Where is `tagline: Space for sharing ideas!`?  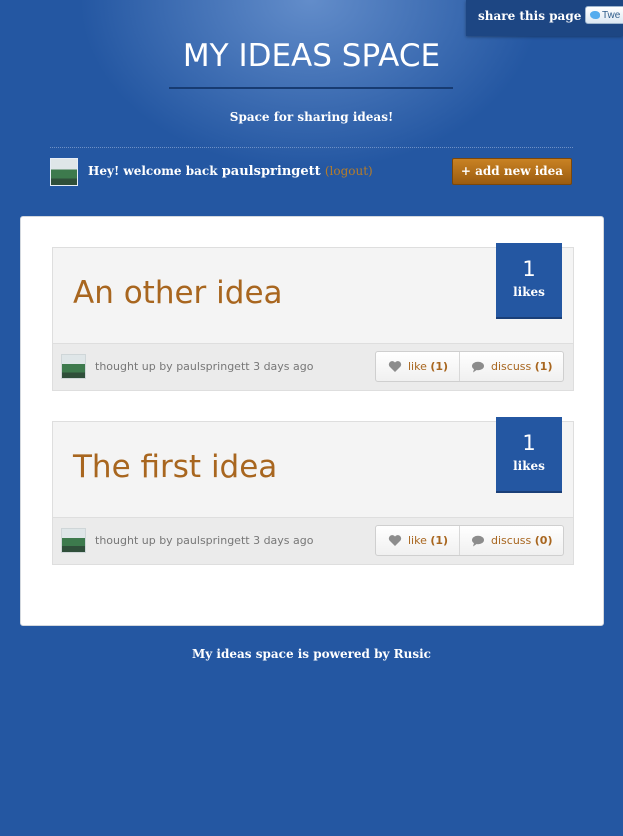 tagline: Space for sharing ideas! is located at coordinates (311, 117).